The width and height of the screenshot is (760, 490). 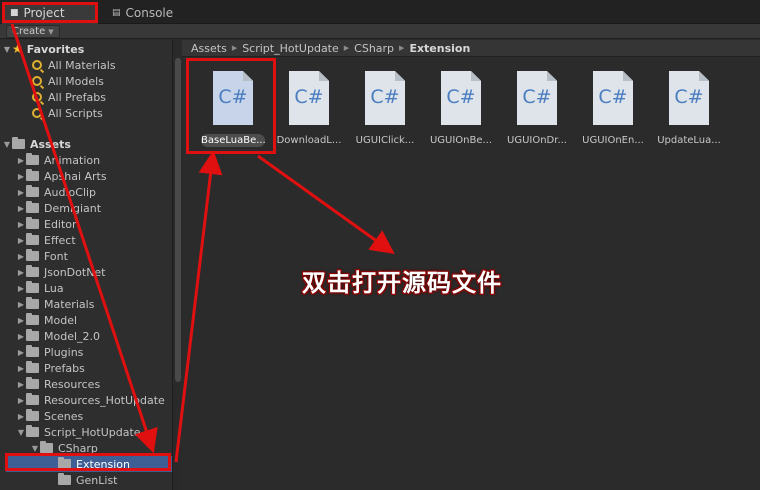 I want to click on tree-folder: ▶ Editor, so click(x=46, y=224).